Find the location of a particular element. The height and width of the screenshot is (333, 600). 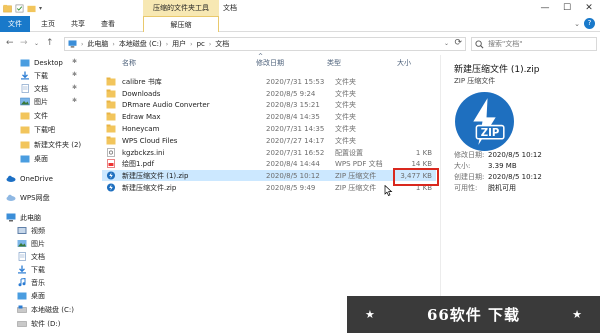

nav-item-wps-cloud: WPS网盘 is located at coordinates (49, 197).